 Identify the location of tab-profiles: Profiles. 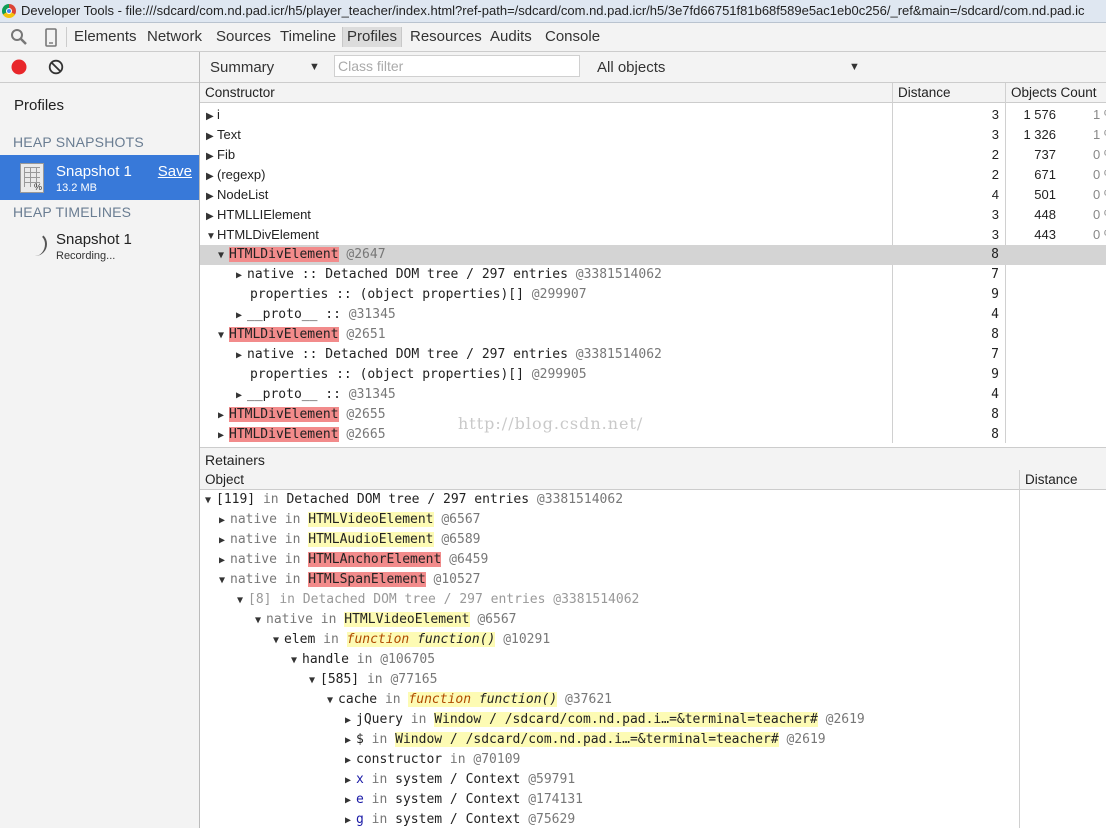
(372, 37).